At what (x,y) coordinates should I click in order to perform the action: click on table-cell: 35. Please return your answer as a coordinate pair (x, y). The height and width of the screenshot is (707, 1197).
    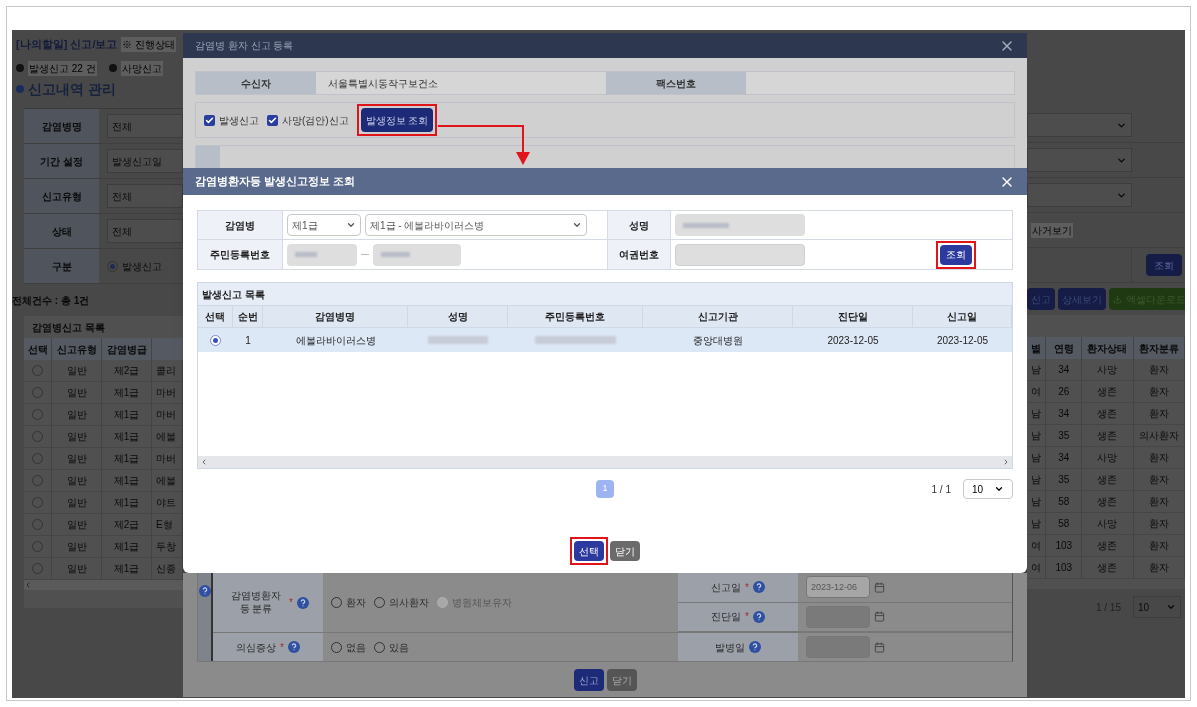
    Looking at the image, I should click on (1064, 435).